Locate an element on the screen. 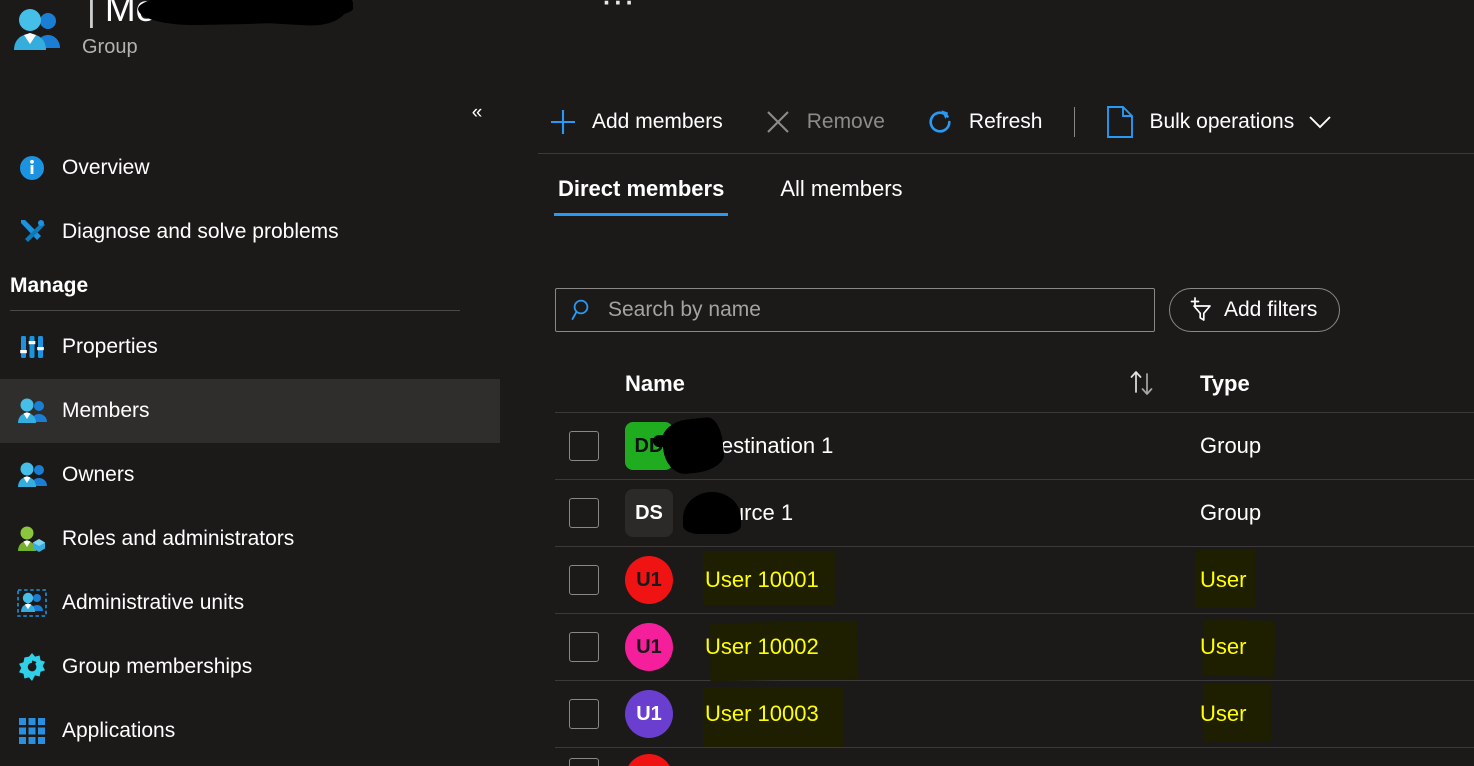 Image resolution: width=1474 pixels, height=766 pixels. gear-icon is located at coordinates (32, 667).